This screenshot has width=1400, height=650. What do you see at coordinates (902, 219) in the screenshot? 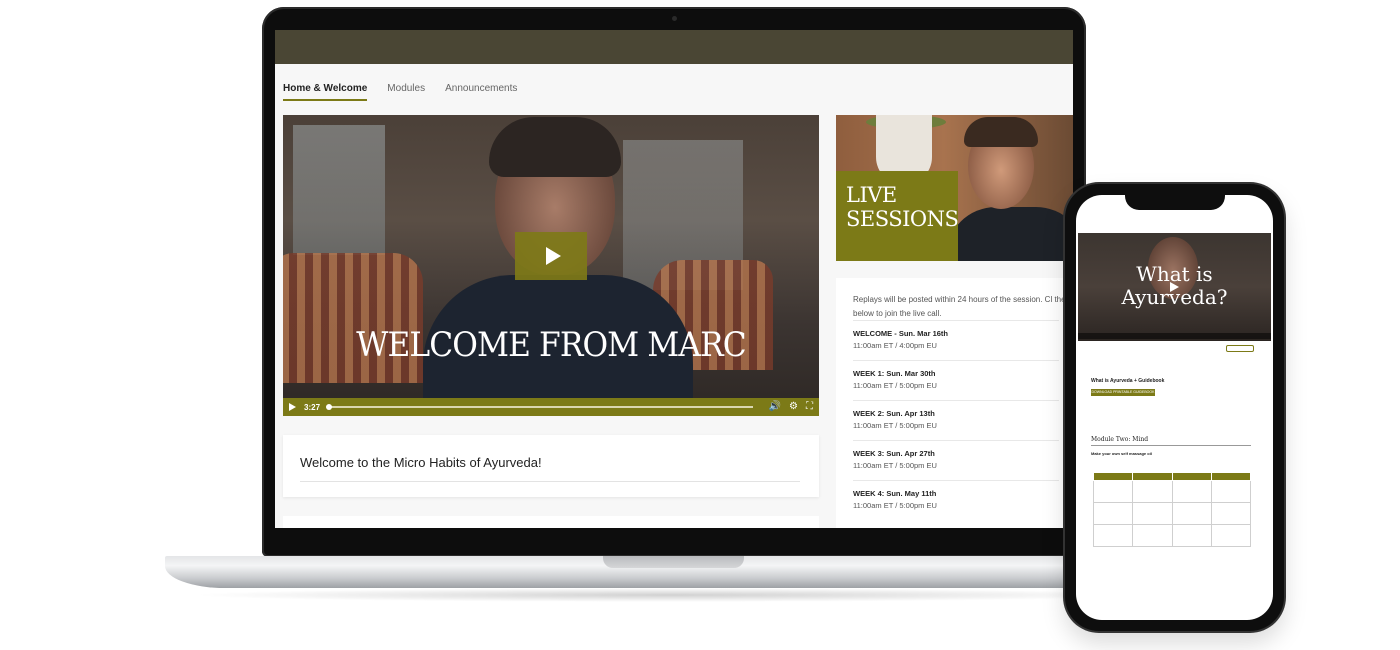
I see `live-label-line2: SESSIONS` at bounding box center [902, 219].